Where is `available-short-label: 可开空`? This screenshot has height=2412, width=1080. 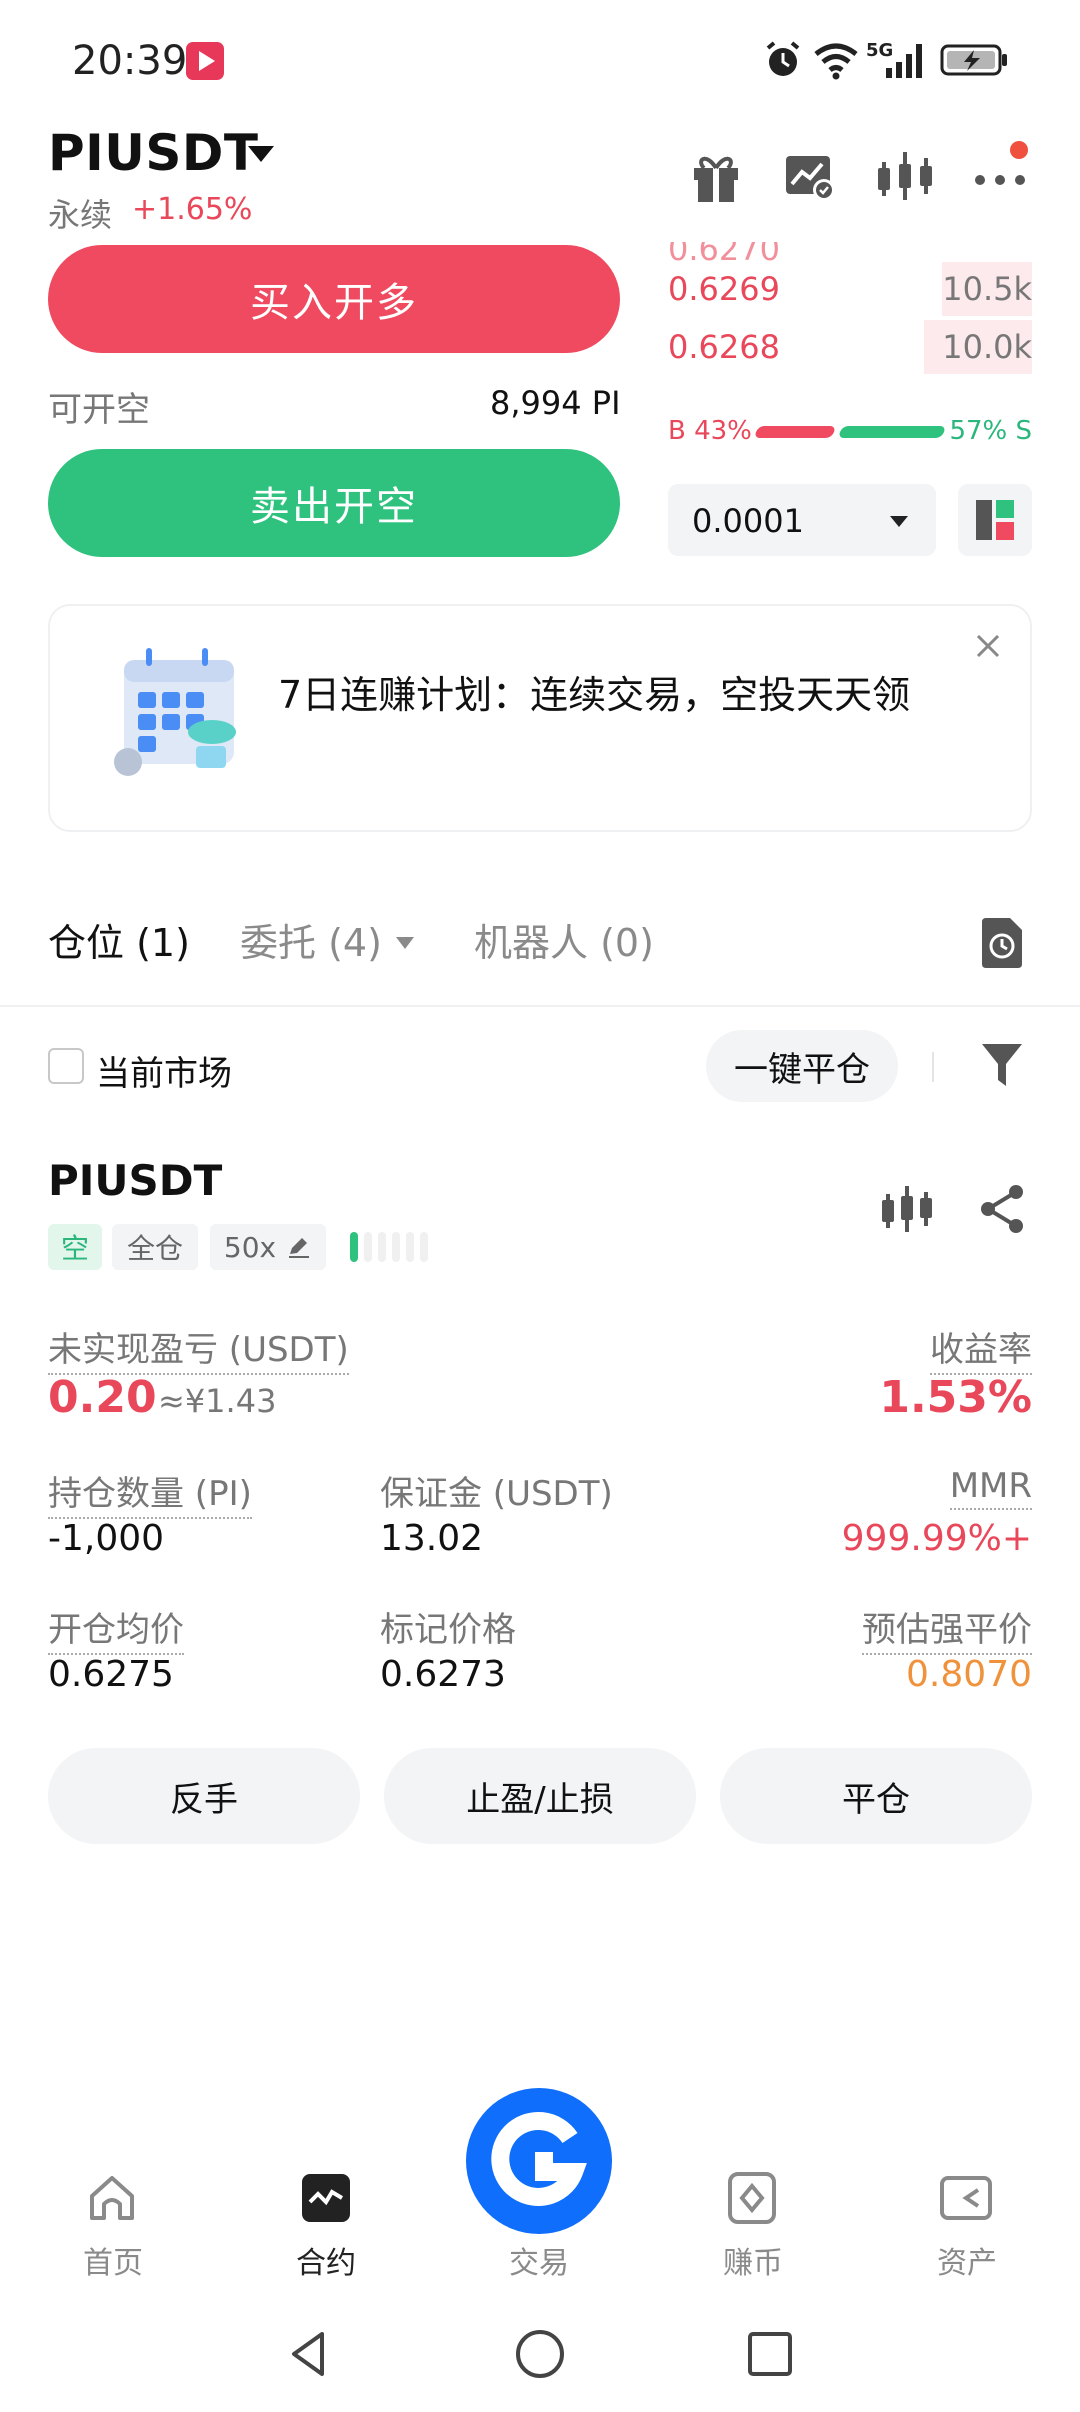
available-short-label: 可开空 is located at coordinates (99, 410).